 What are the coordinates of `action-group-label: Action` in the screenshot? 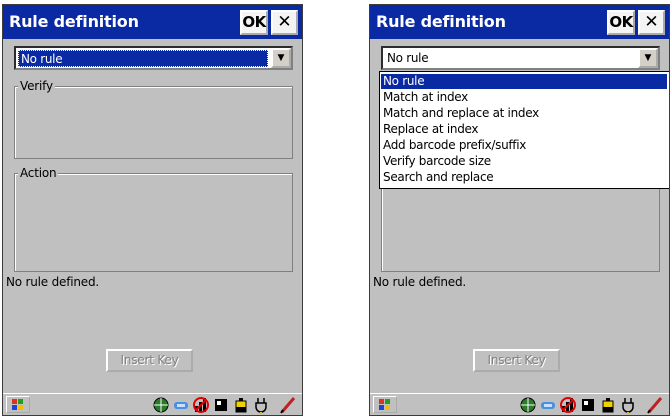 It's located at (38, 173).